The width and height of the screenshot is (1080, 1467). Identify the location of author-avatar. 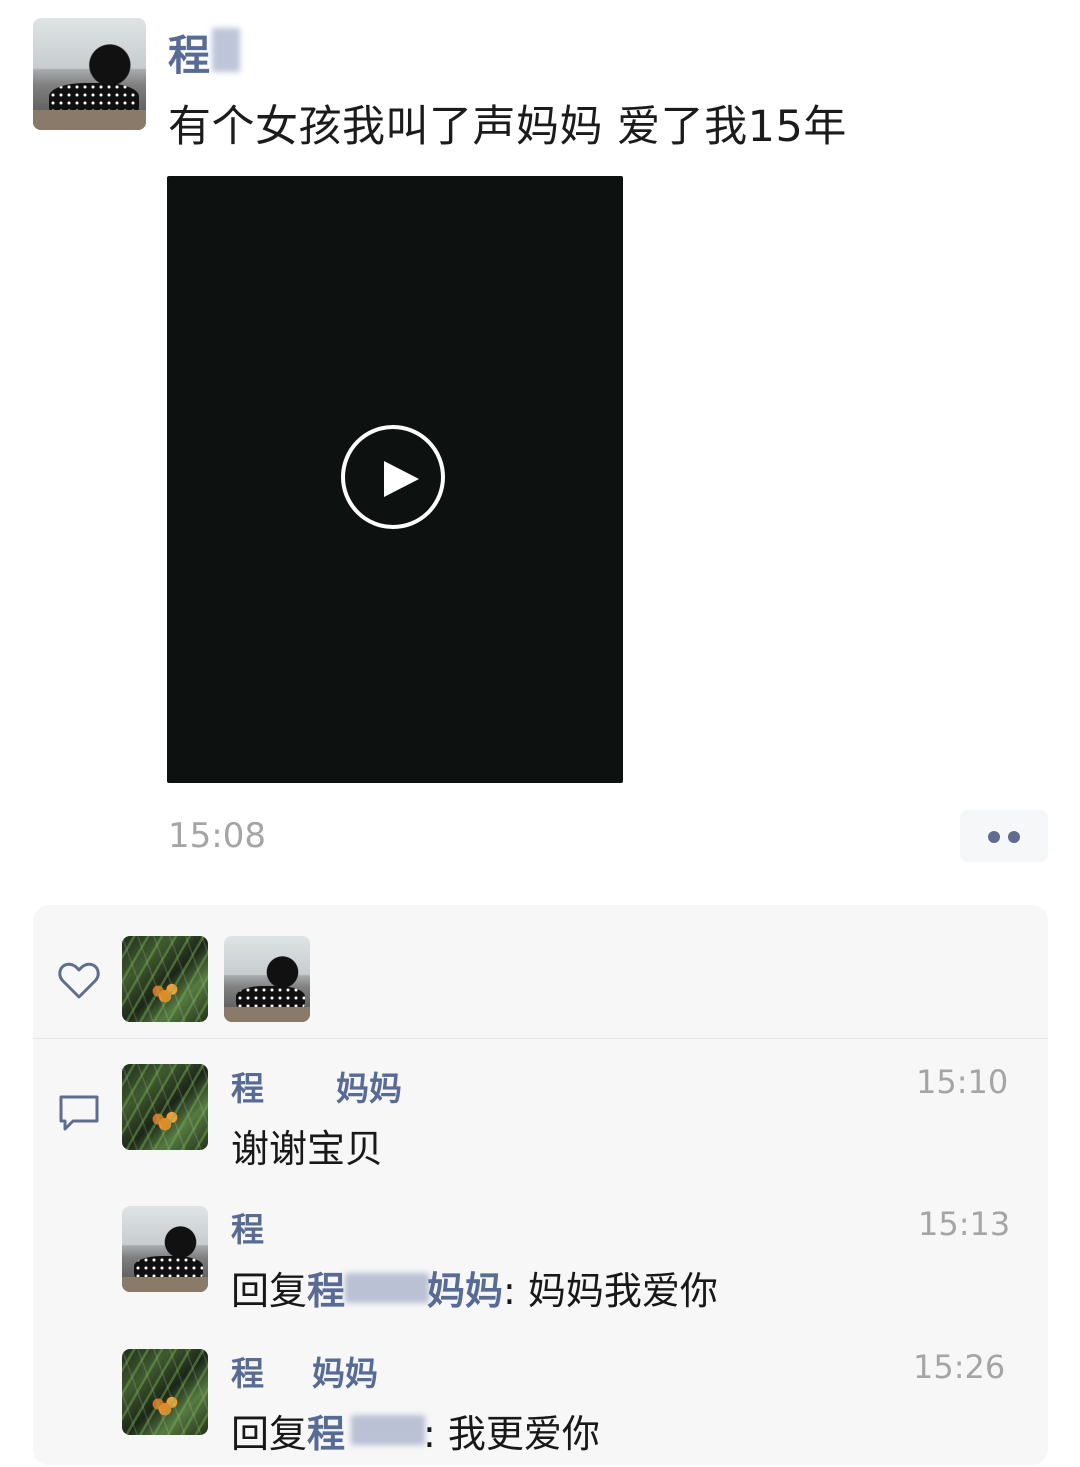
(89, 74).